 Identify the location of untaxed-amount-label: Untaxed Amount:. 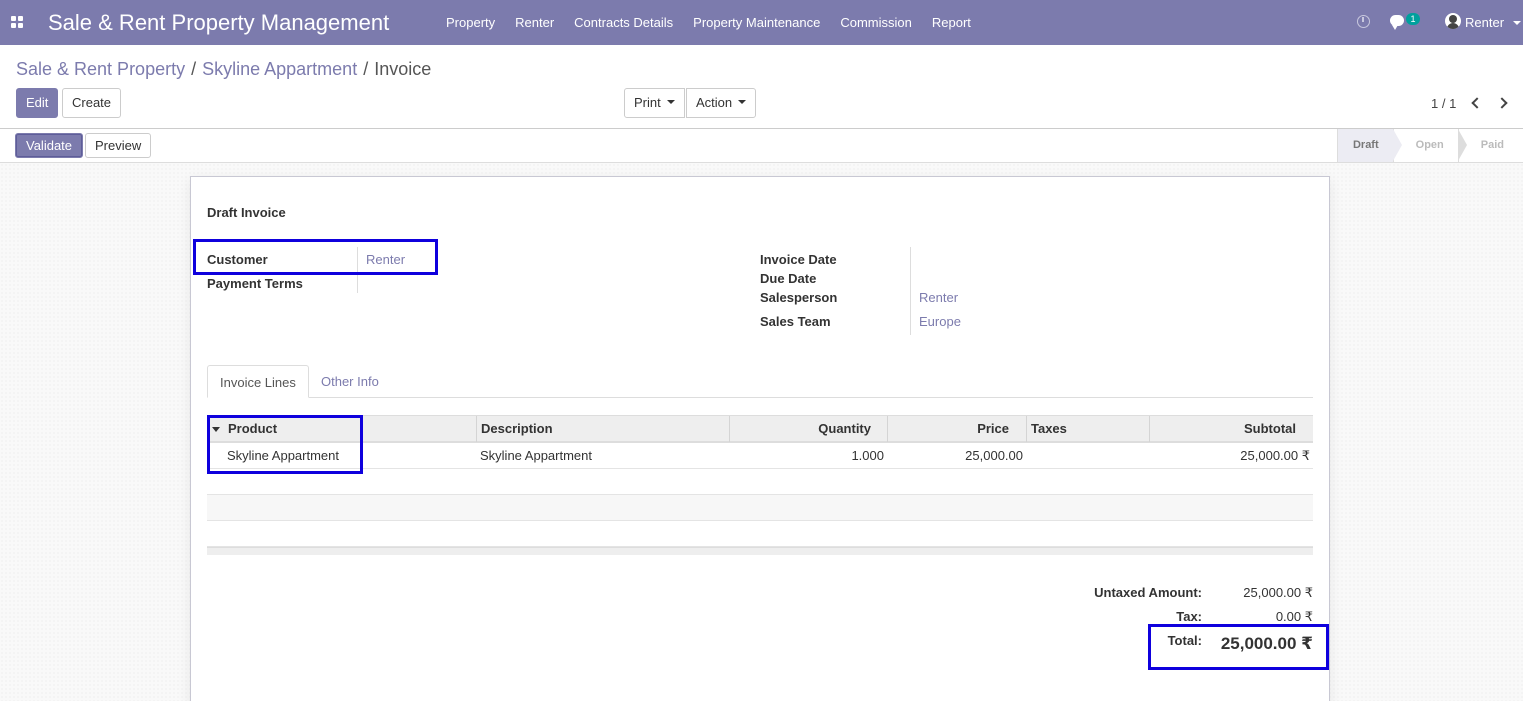
(1148, 592).